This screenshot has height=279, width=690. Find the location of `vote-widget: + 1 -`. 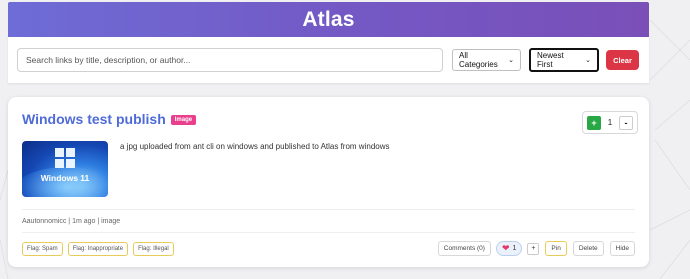

vote-widget: + 1 - is located at coordinates (610, 122).